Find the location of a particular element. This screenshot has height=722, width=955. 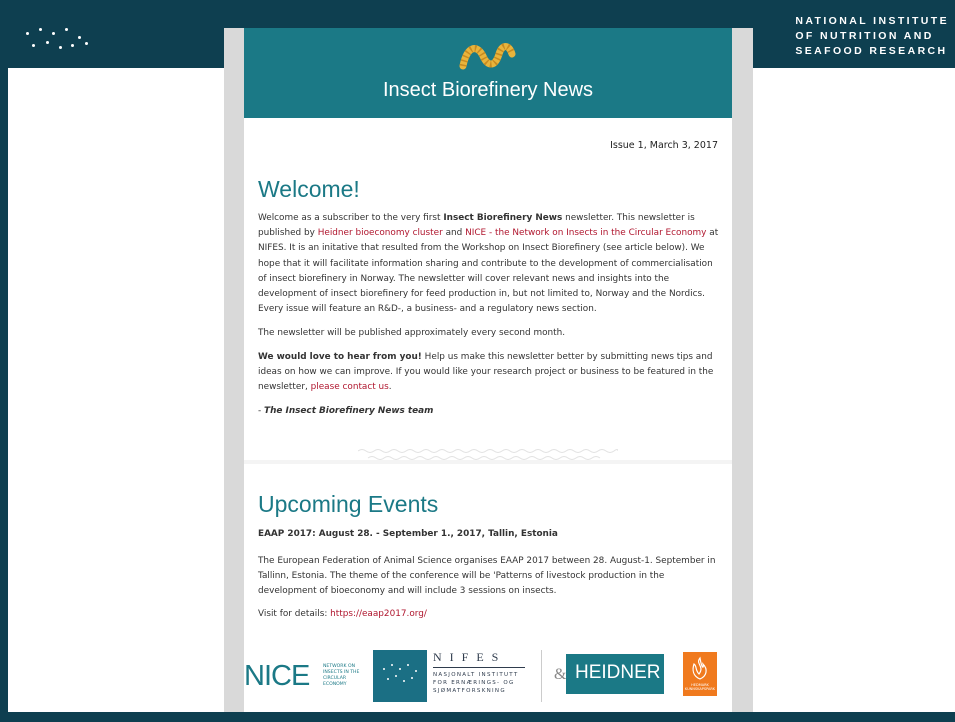

events-heading: Upcoming Events is located at coordinates (348, 504).